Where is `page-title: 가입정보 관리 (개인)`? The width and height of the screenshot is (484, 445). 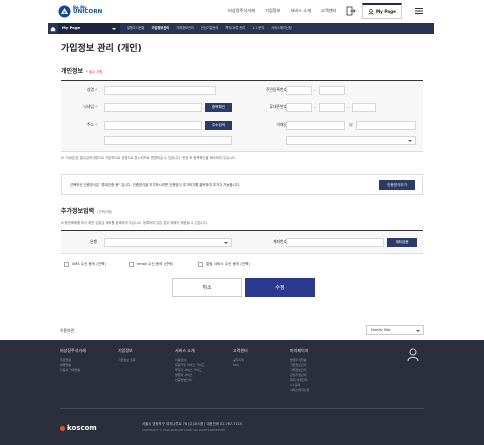 page-title: 가입정보 관리 (개인) is located at coordinates (101, 49).